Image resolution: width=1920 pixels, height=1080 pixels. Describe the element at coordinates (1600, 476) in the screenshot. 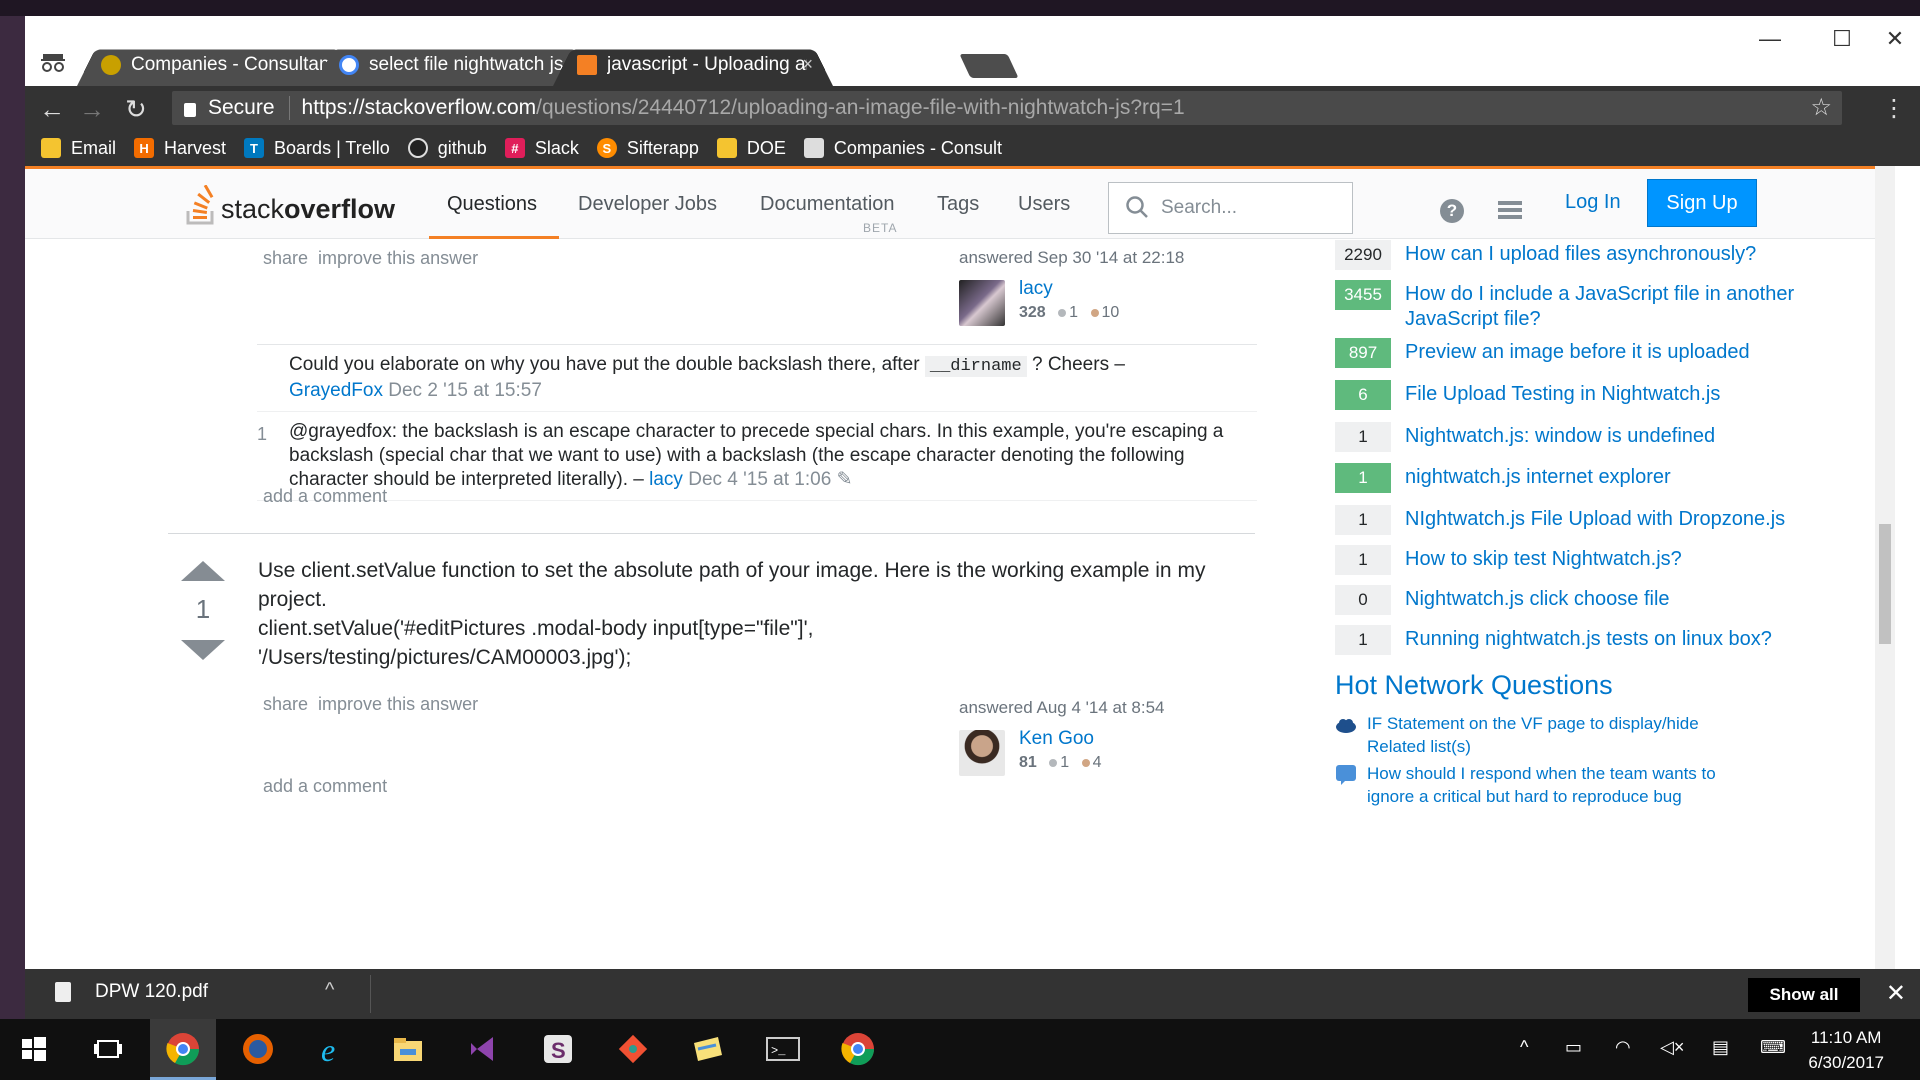

I see `related-question-link: nightwatch.js internet explorer` at that location.